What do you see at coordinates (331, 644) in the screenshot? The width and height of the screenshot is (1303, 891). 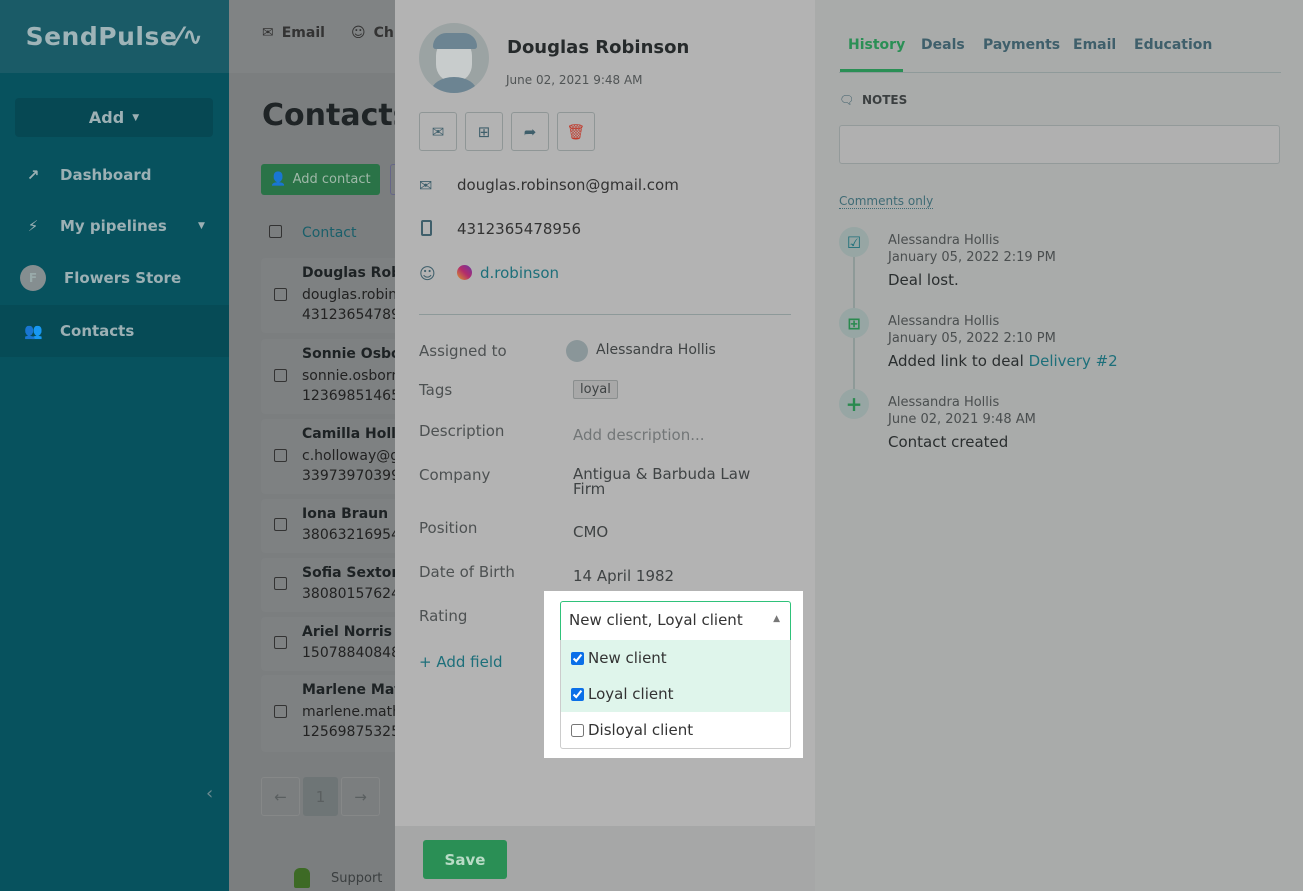 I see `table-row: Ariel Norris 15078840848` at bounding box center [331, 644].